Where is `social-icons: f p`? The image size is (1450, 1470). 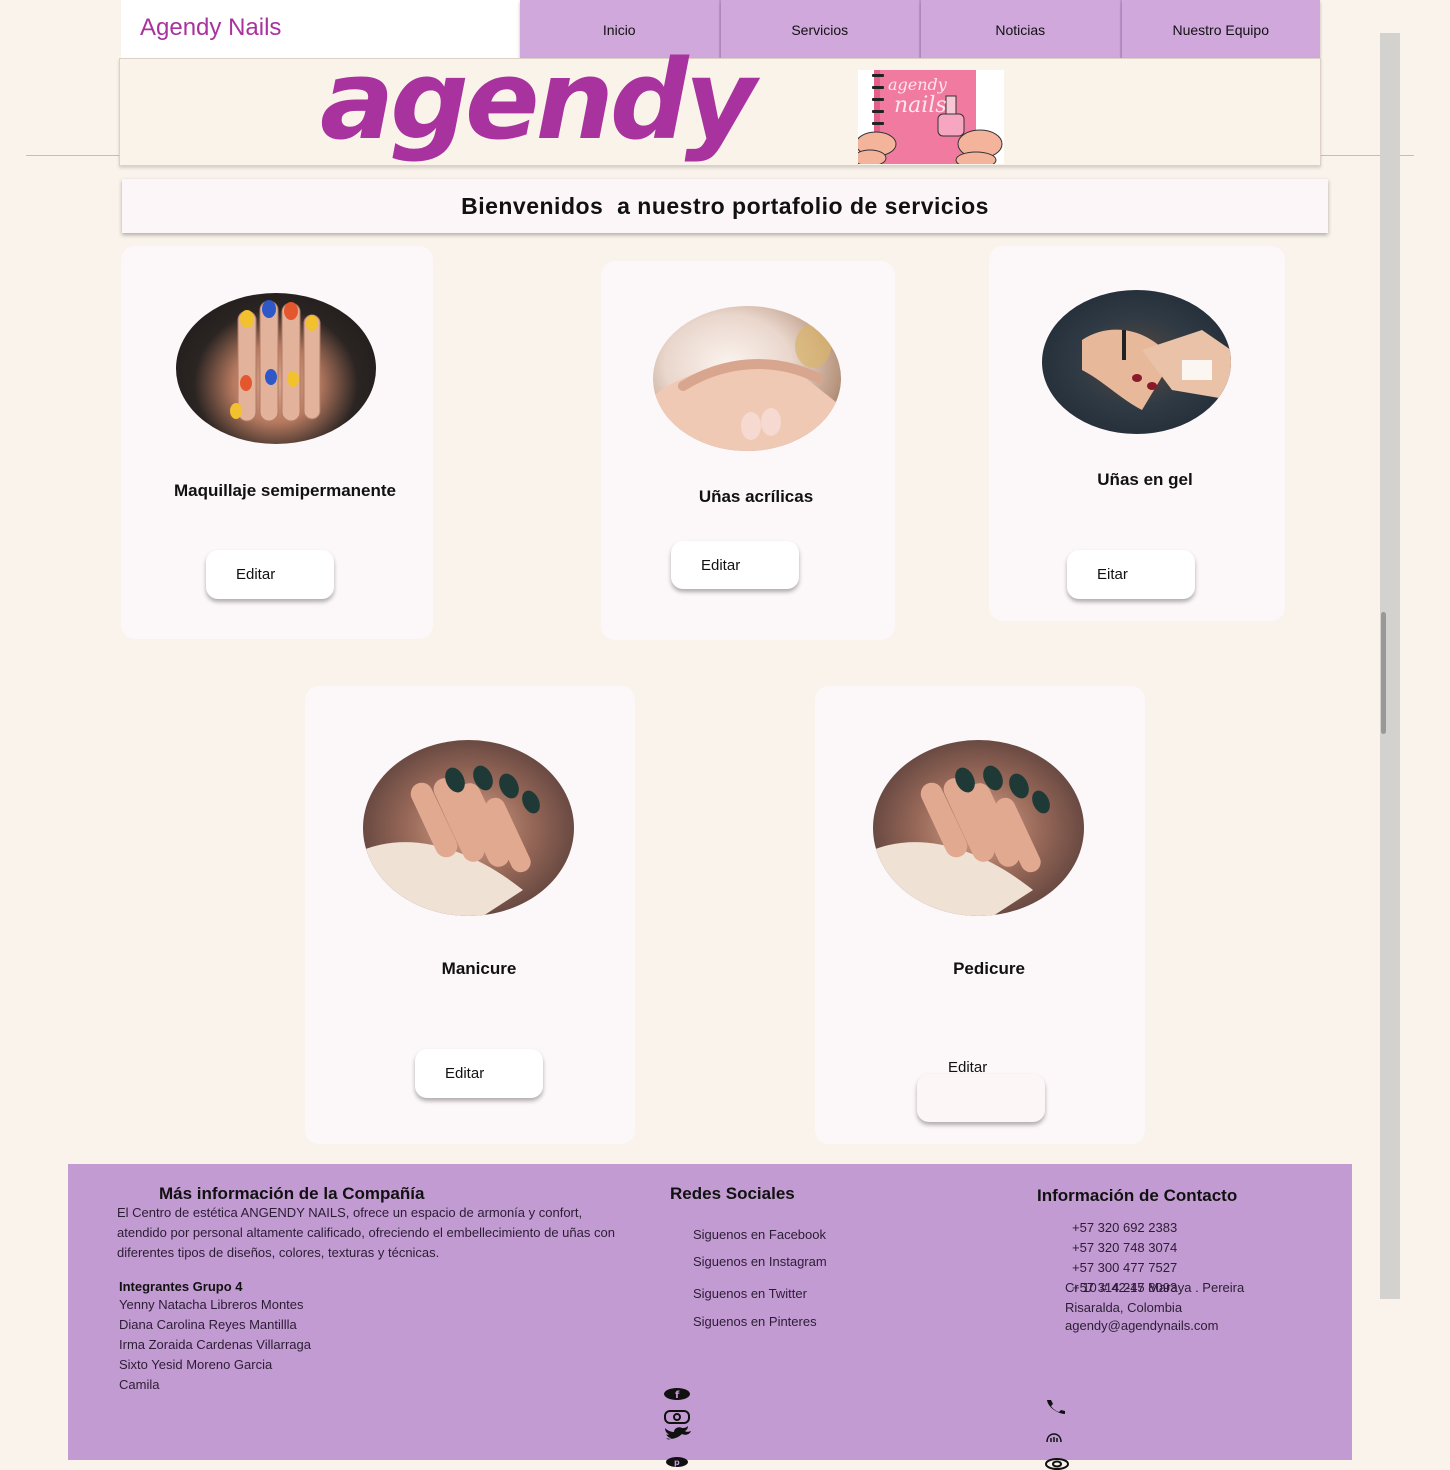 social-icons: f p is located at coordinates (677, 1427).